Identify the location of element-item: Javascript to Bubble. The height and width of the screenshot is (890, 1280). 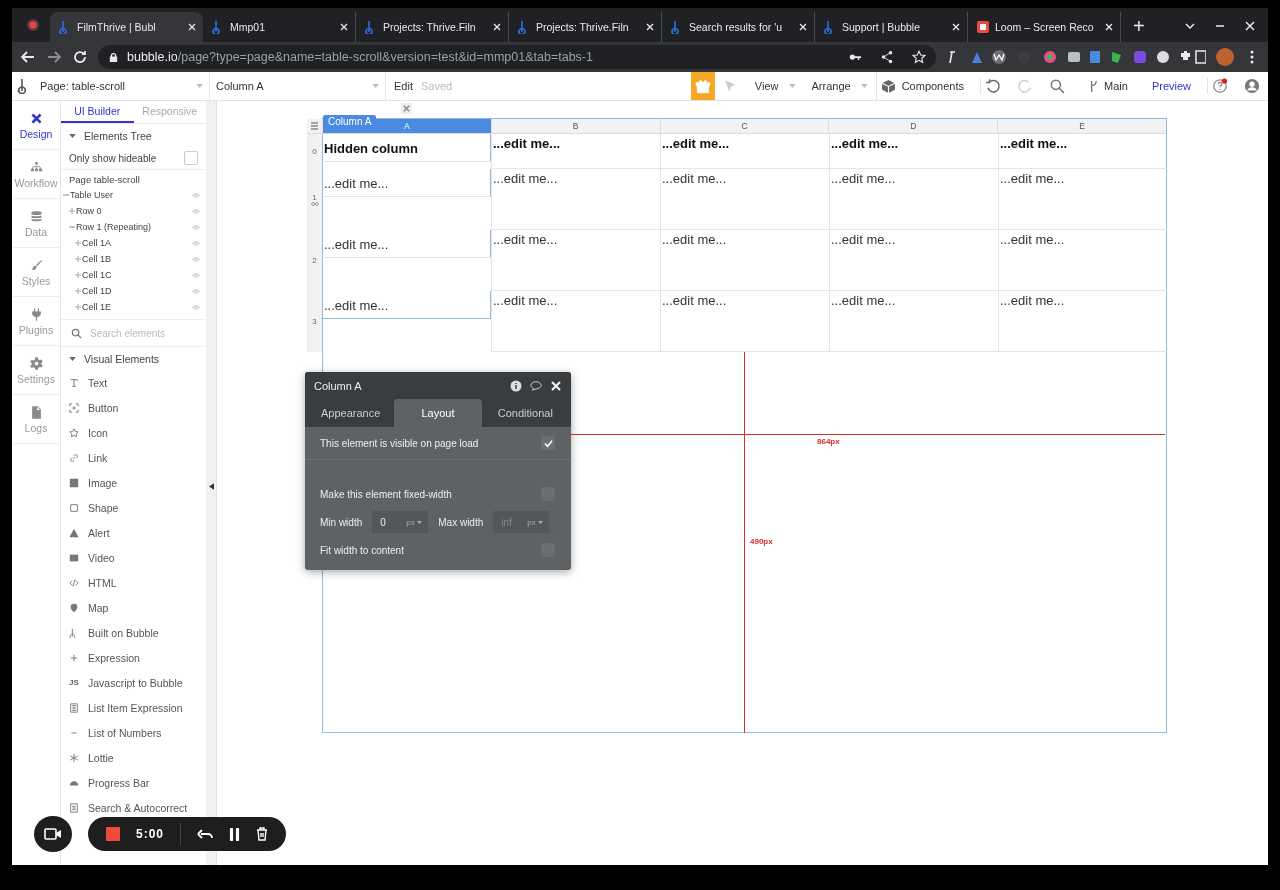
(135, 682).